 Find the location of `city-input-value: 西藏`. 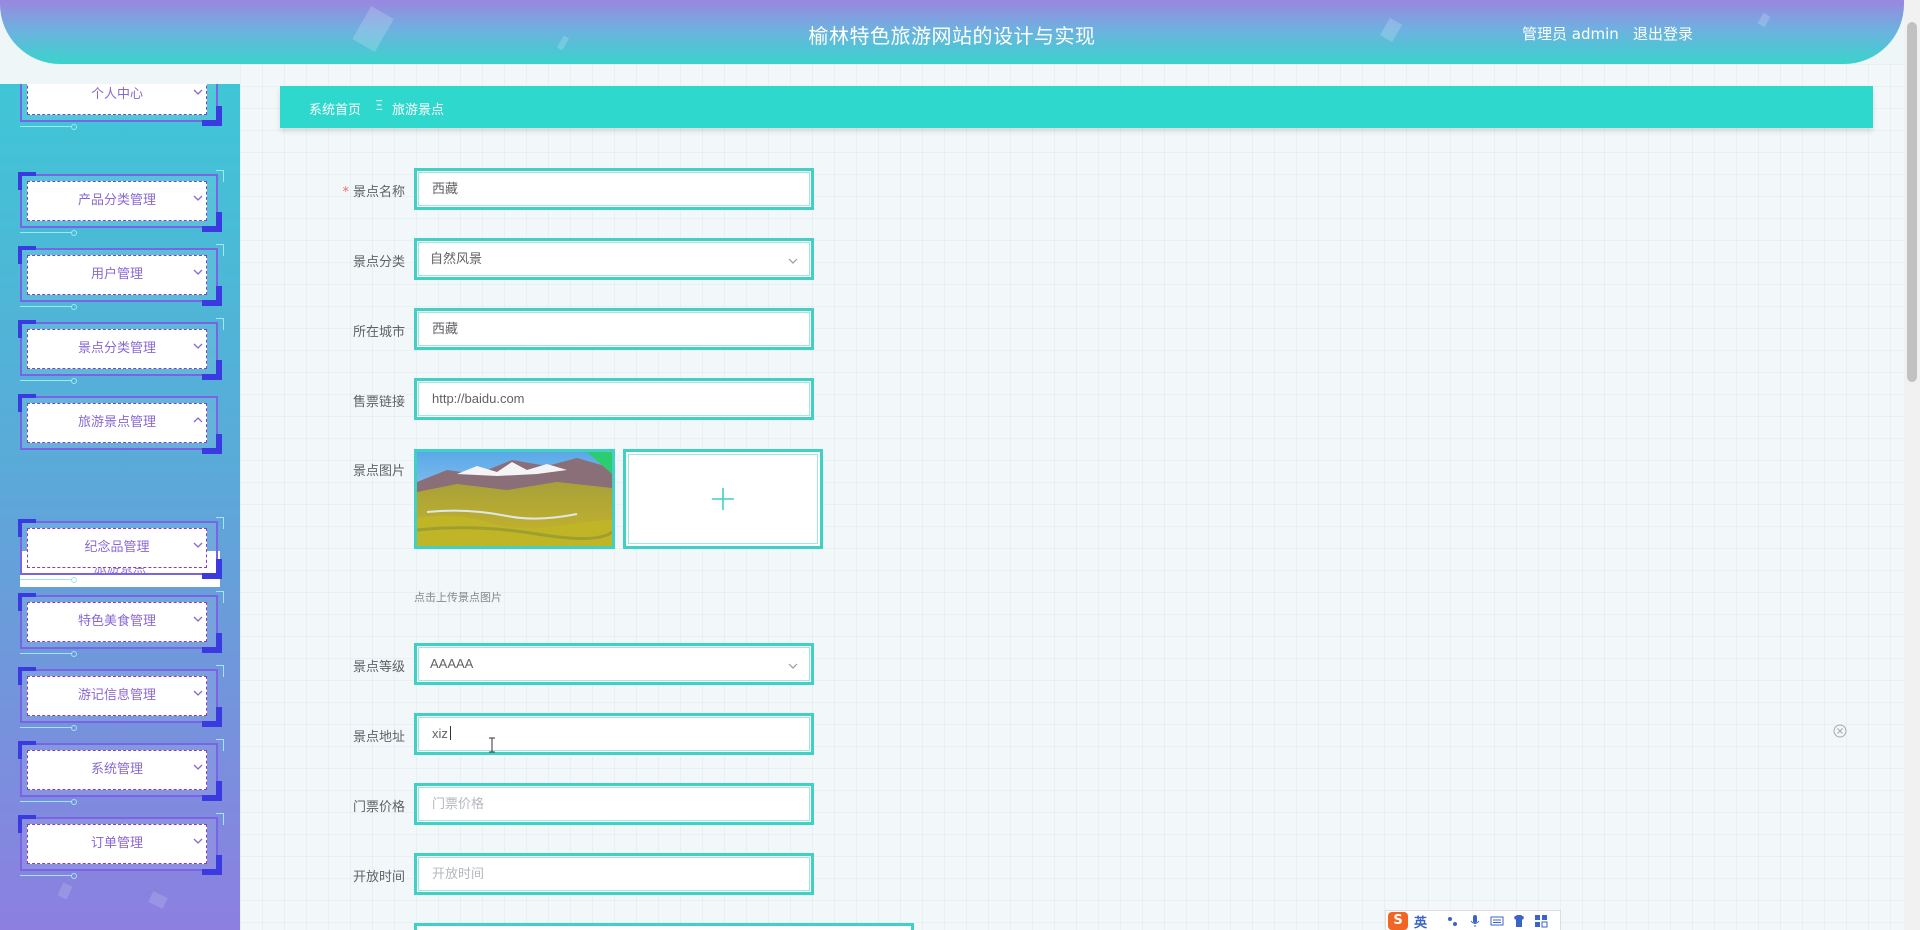

city-input-value: 西藏 is located at coordinates (614, 329).